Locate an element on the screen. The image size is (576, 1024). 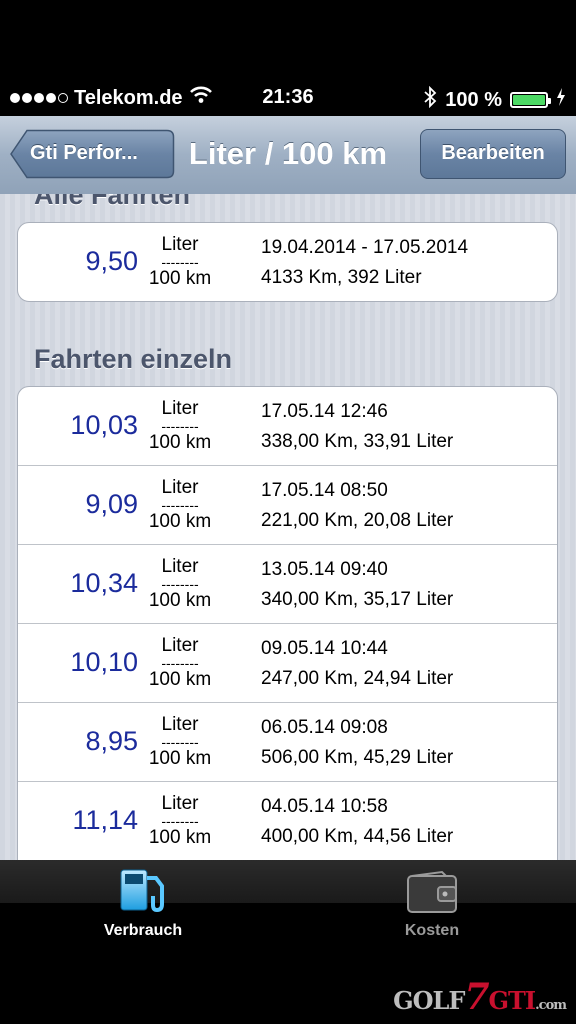
trip-info: 04.05.14 10:58 400,00 Km, 44,56 Liter is located at coordinates (357, 822).